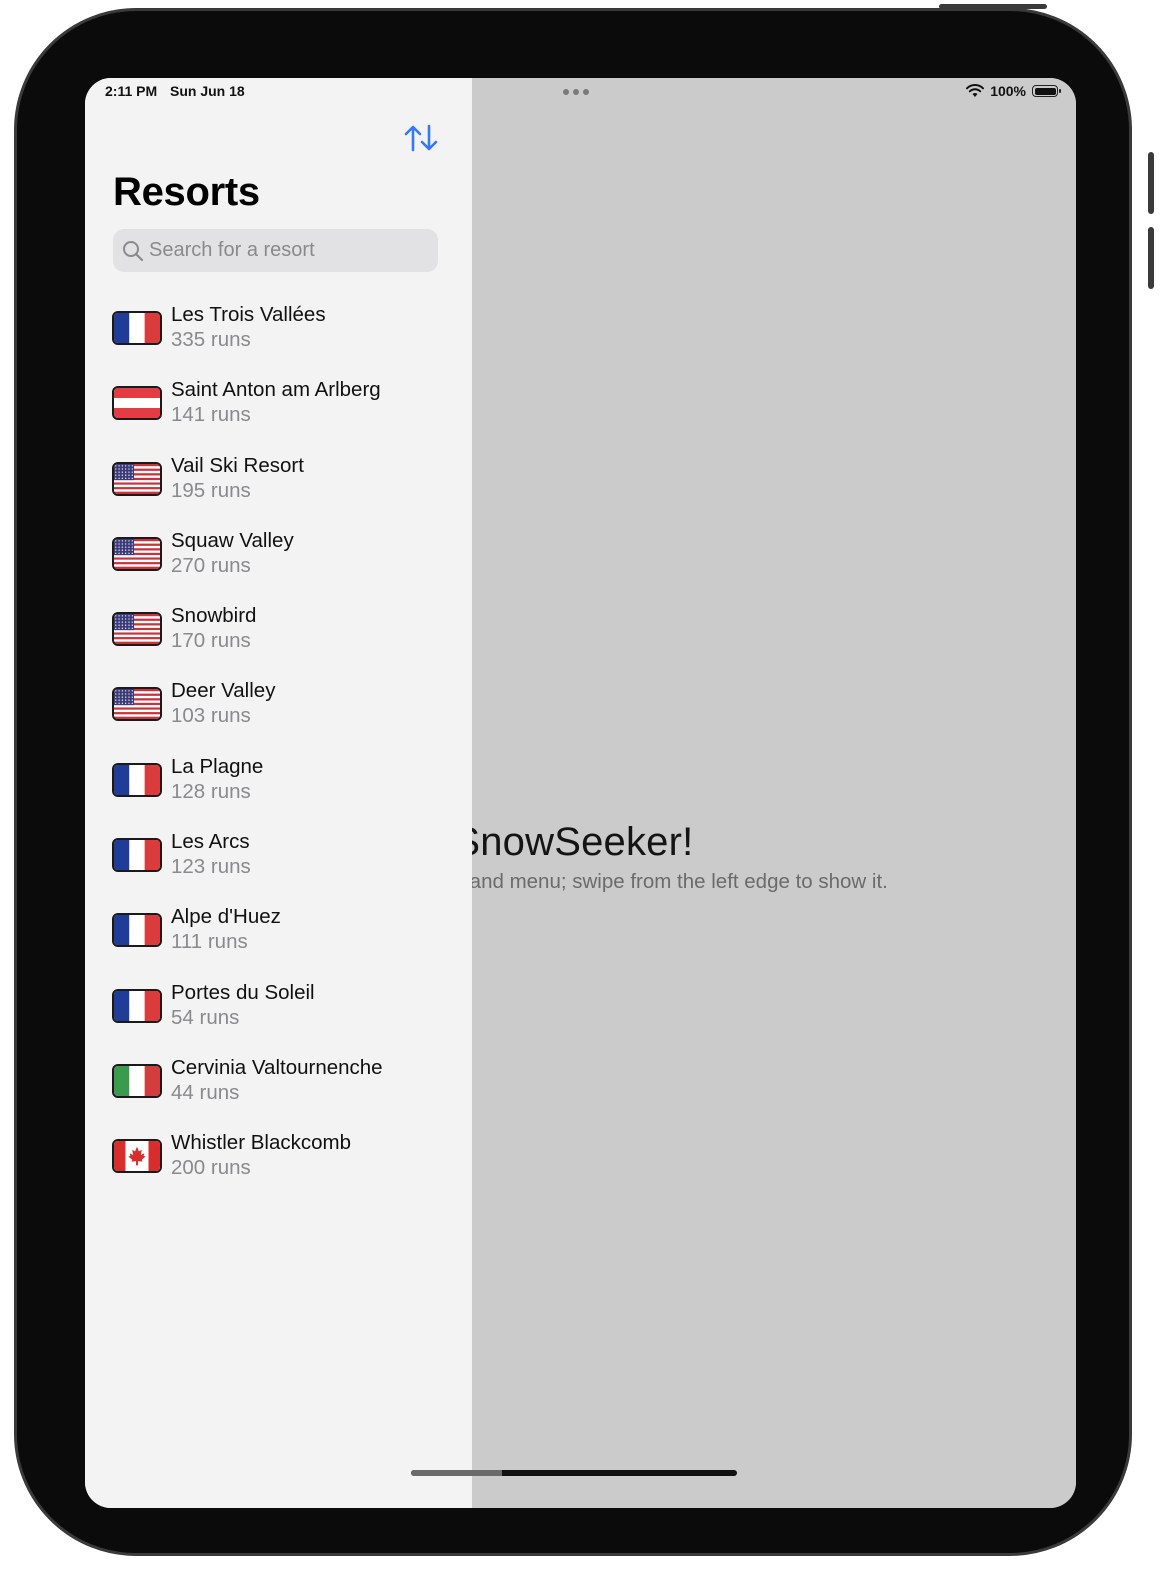 Image resolution: width=1161 pixels, height=1590 pixels. What do you see at coordinates (232, 540) in the screenshot?
I see `resort-name: Squaw Valley` at bounding box center [232, 540].